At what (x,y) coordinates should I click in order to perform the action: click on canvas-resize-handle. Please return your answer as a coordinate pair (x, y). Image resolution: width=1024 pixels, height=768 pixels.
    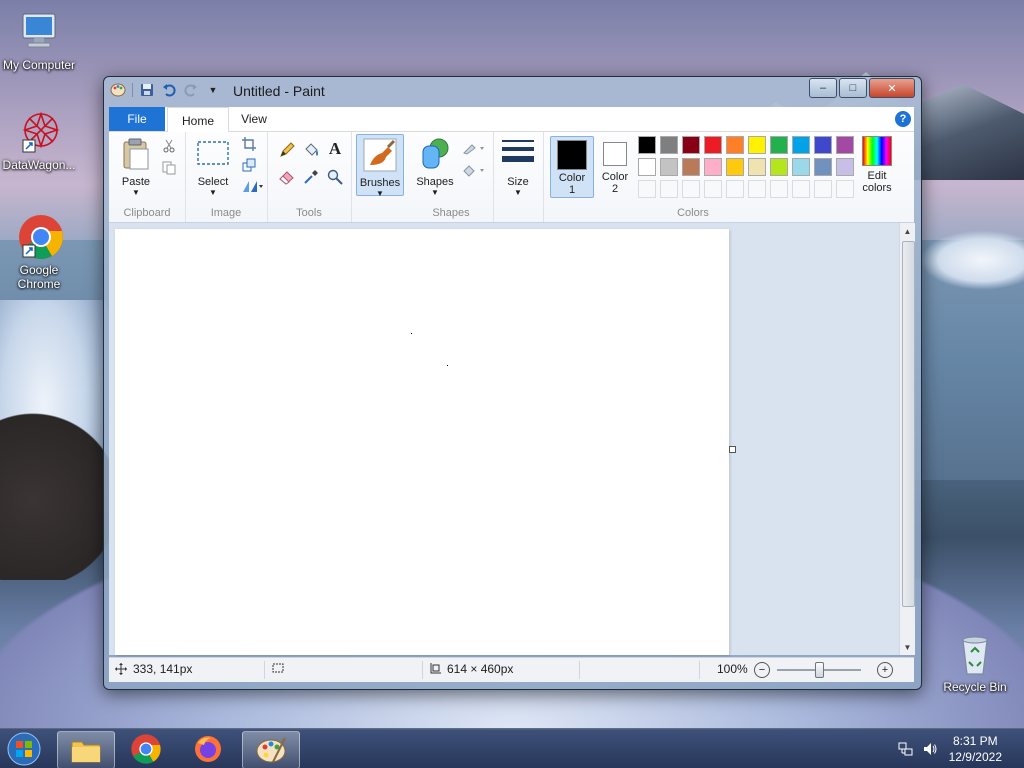
    Looking at the image, I should click on (732, 449).